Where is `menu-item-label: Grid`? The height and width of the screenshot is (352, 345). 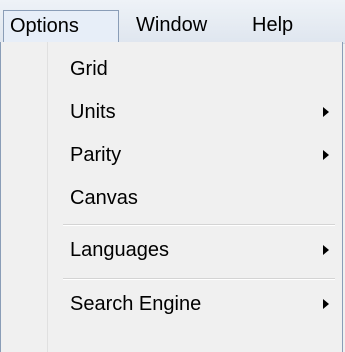
menu-item-label: Grid is located at coordinates (89, 69).